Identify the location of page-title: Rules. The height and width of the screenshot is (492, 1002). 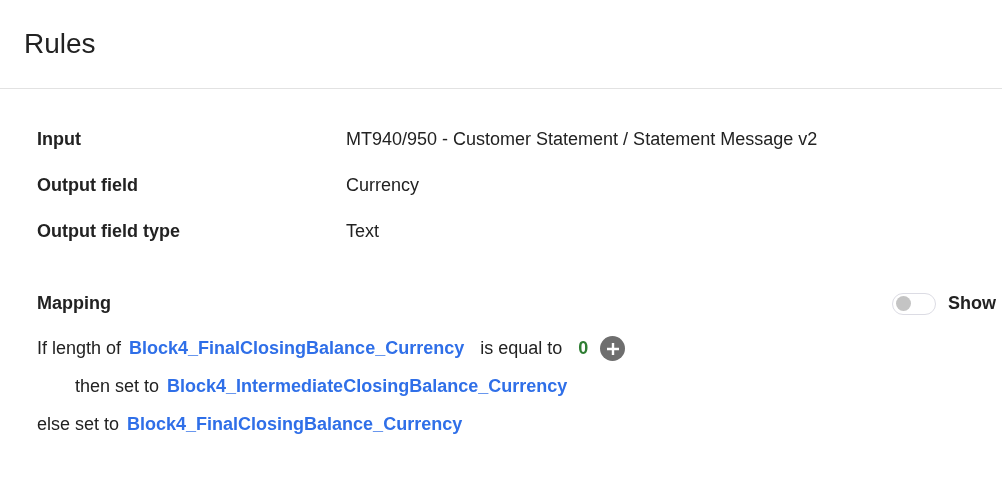
(60, 44).